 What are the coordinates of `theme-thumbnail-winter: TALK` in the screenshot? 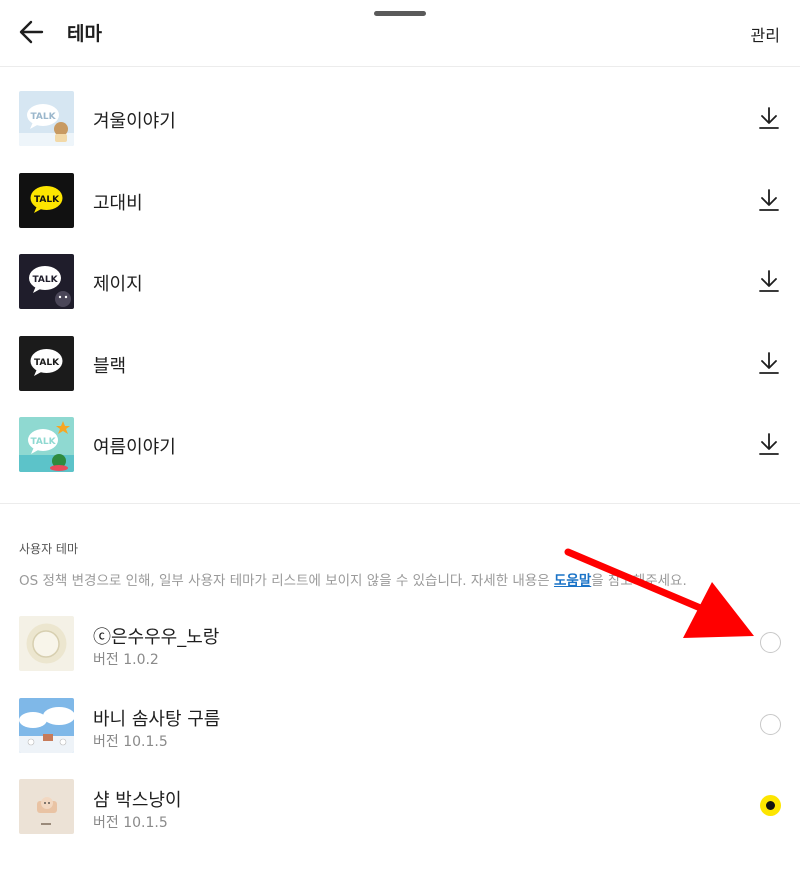 It's located at (46, 118).